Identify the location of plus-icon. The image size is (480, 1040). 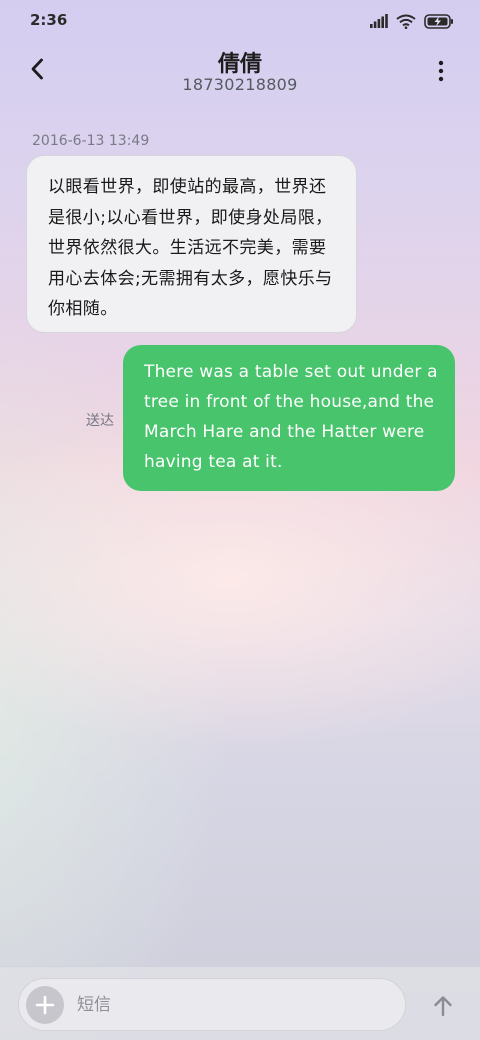
(45, 1005).